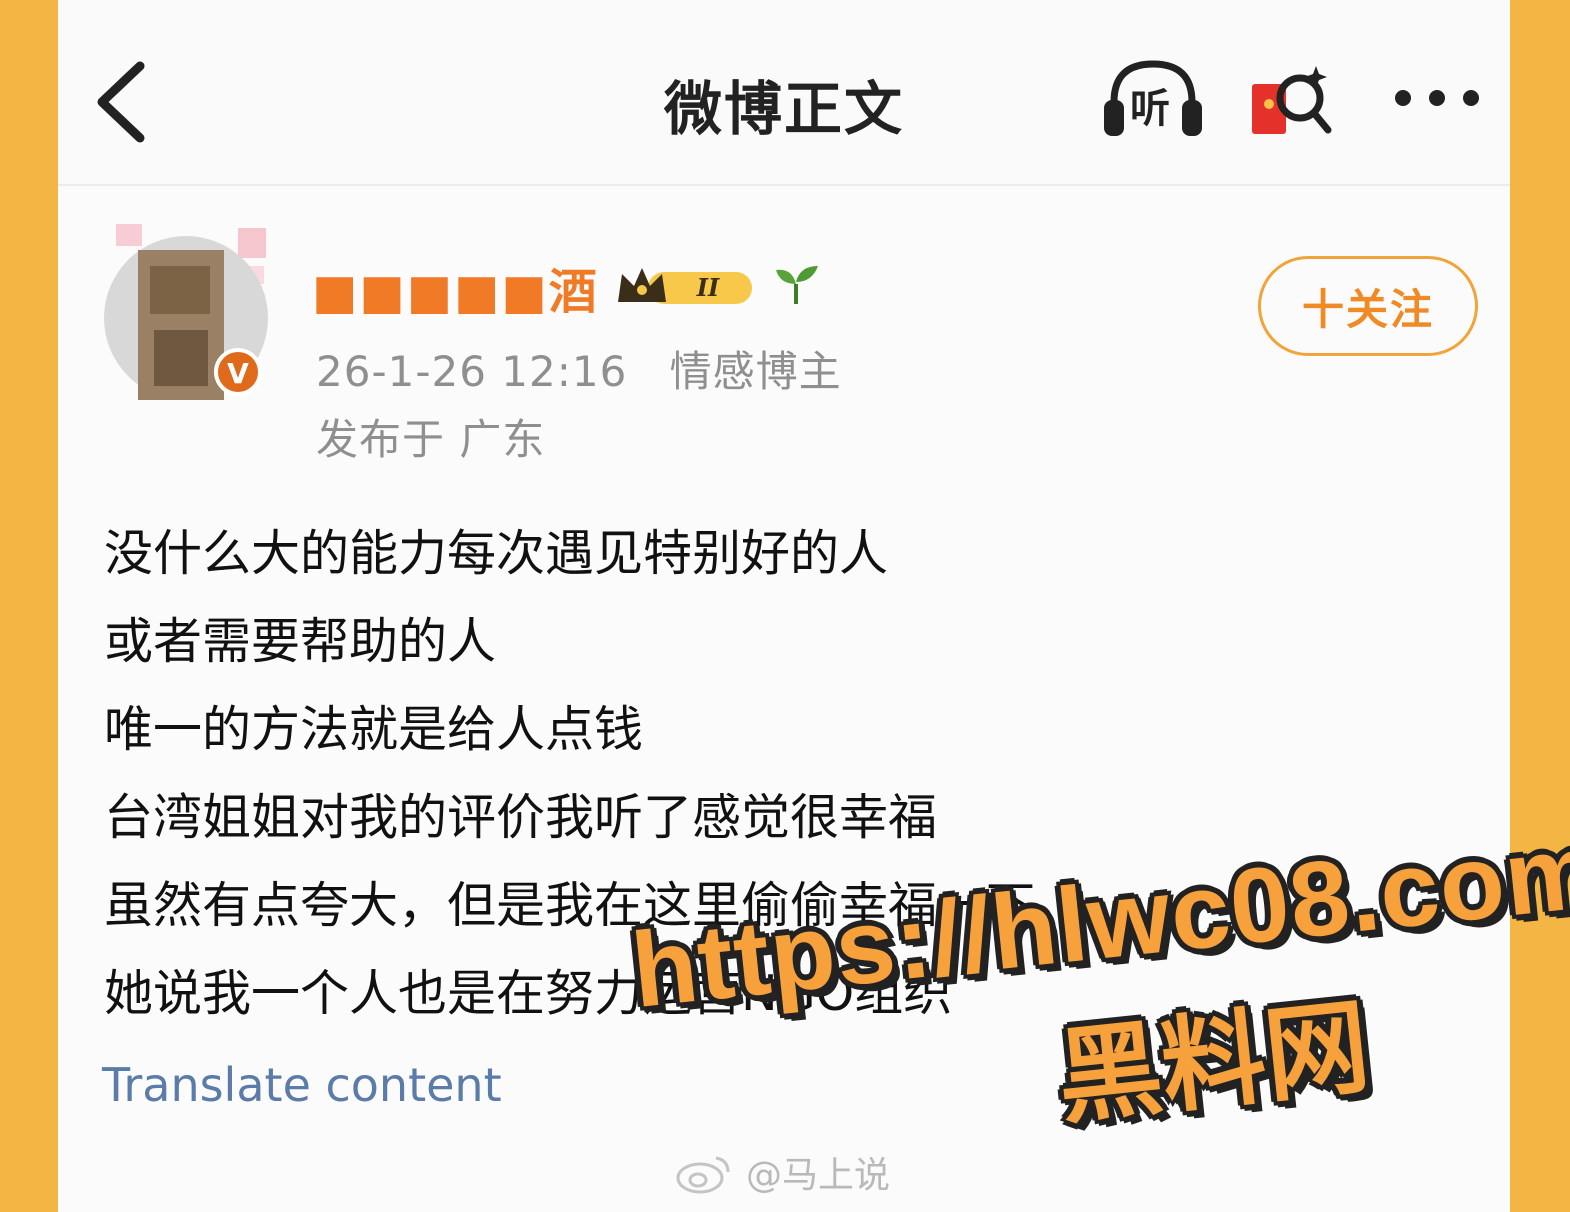 This screenshot has height=1212, width=1570. Describe the element at coordinates (784, 93) in the screenshot. I see `top-navbar: 微博正文 听` at that location.